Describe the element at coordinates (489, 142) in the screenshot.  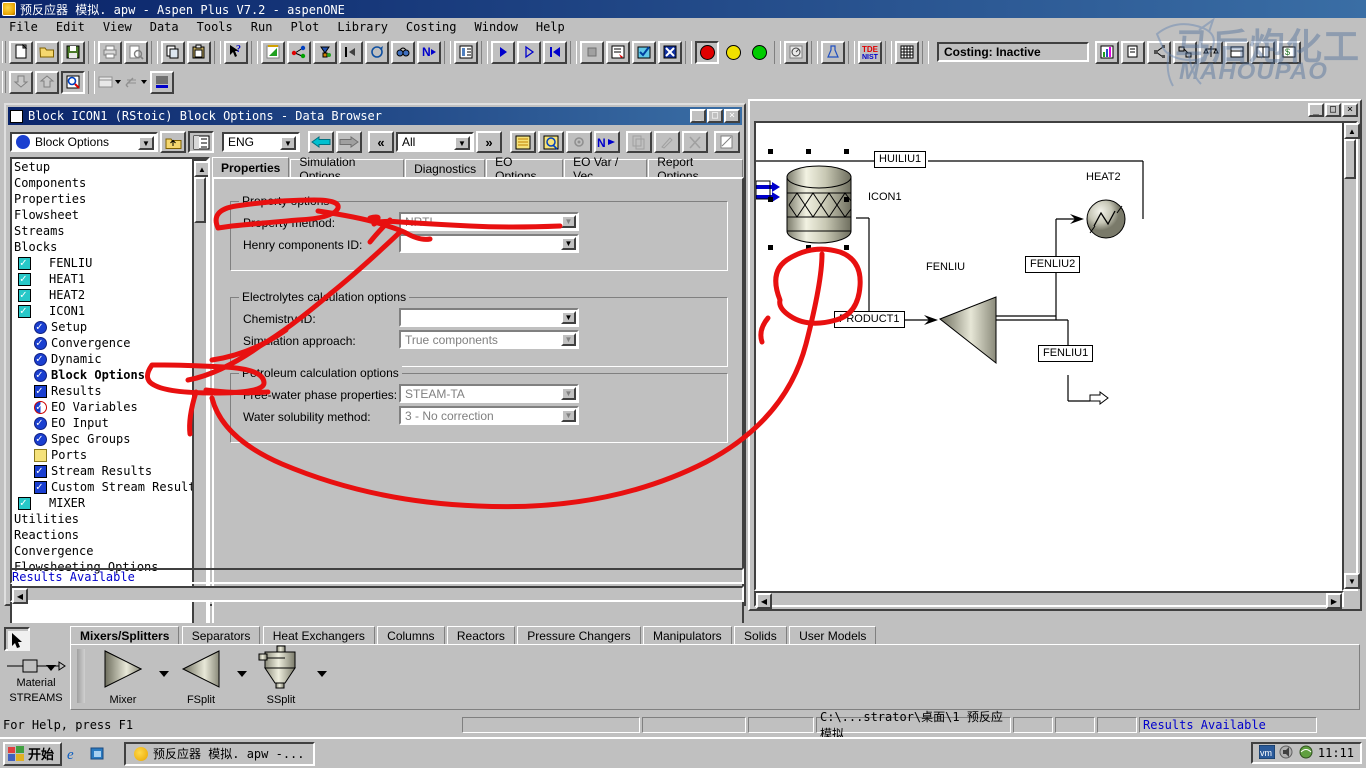
I see `next-sheet-icon: »` at that location.